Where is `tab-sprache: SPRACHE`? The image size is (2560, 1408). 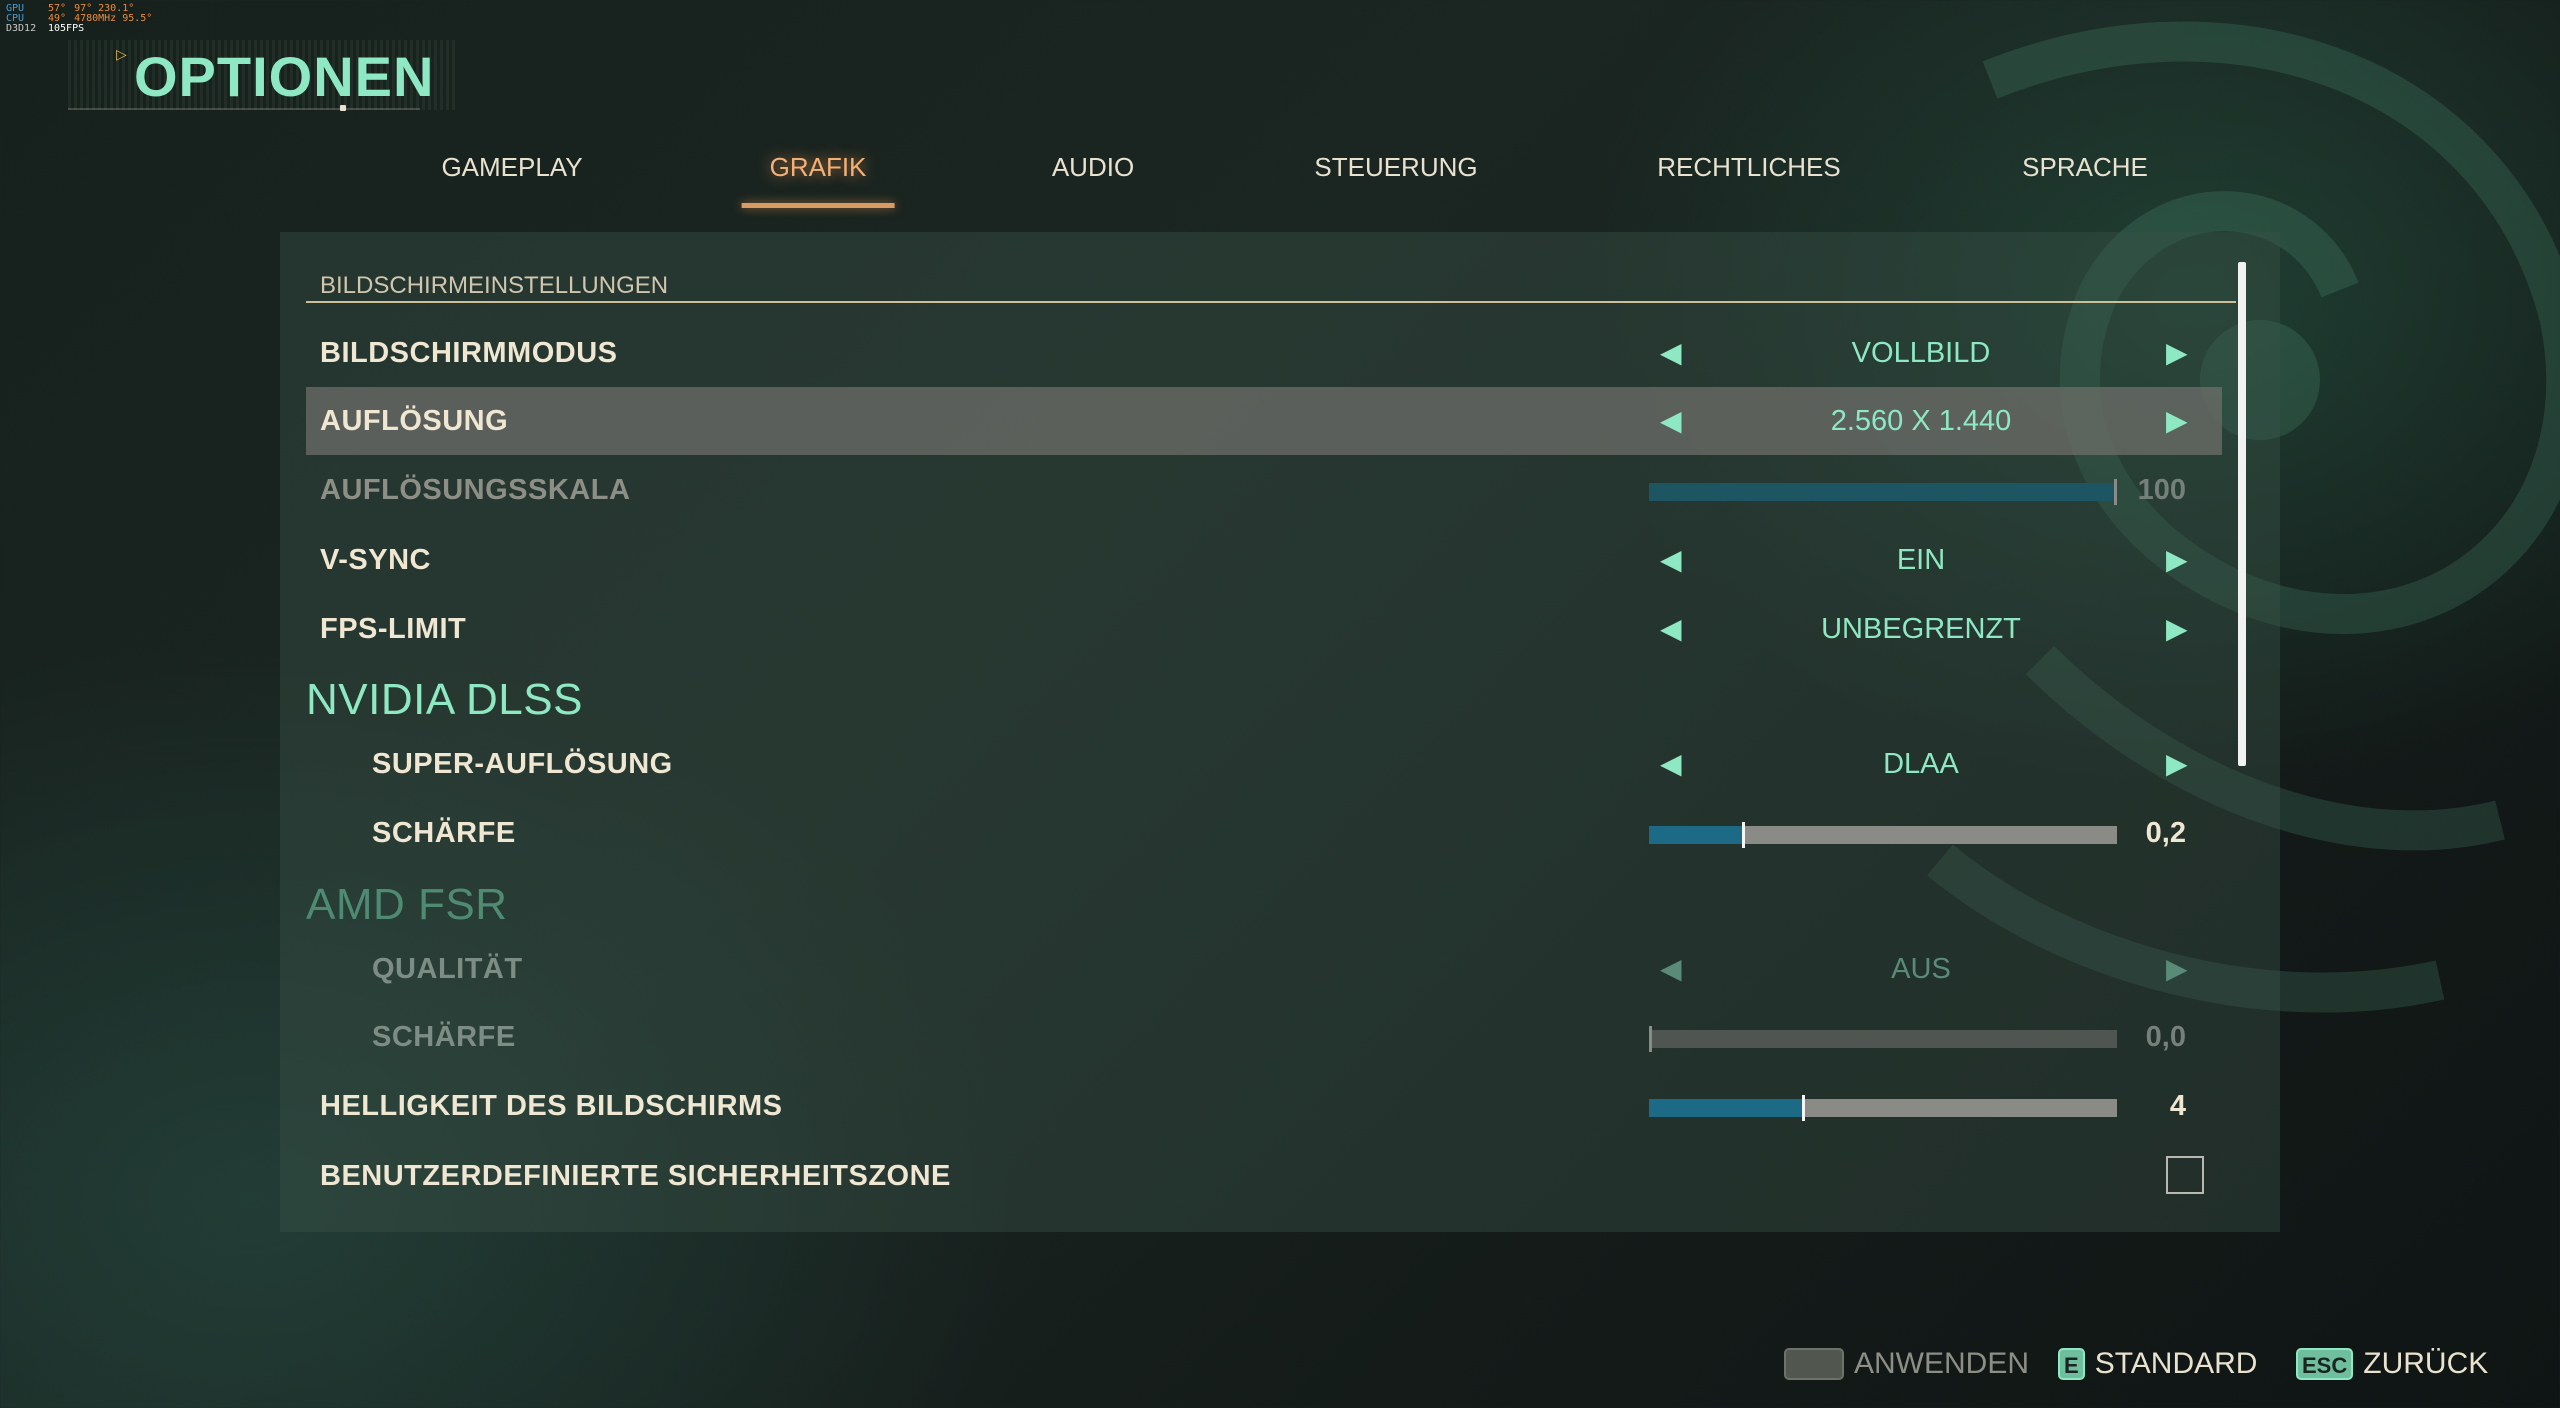 tab-sprache: SPRACHE is located at coordinates (2085, 180).